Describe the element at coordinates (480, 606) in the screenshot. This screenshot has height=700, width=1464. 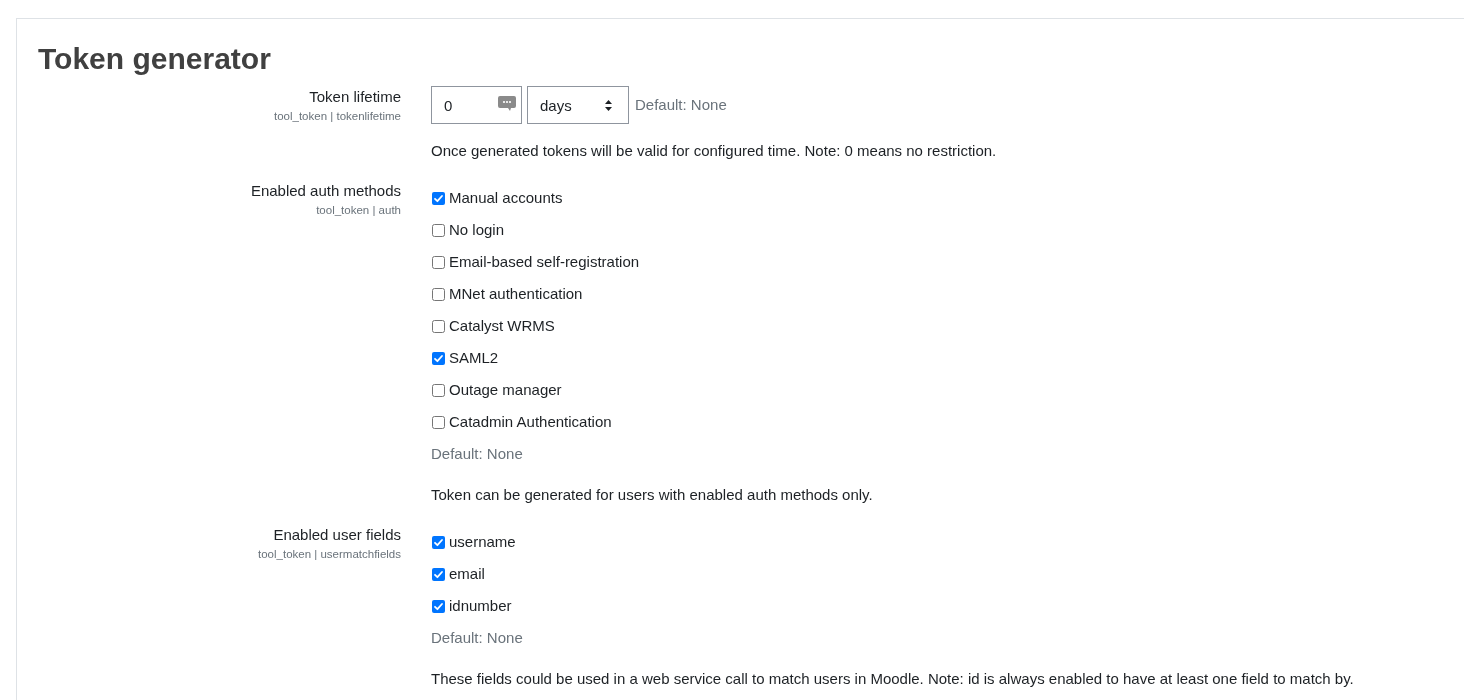
I see `checkbox-label: idnumber` at that location.